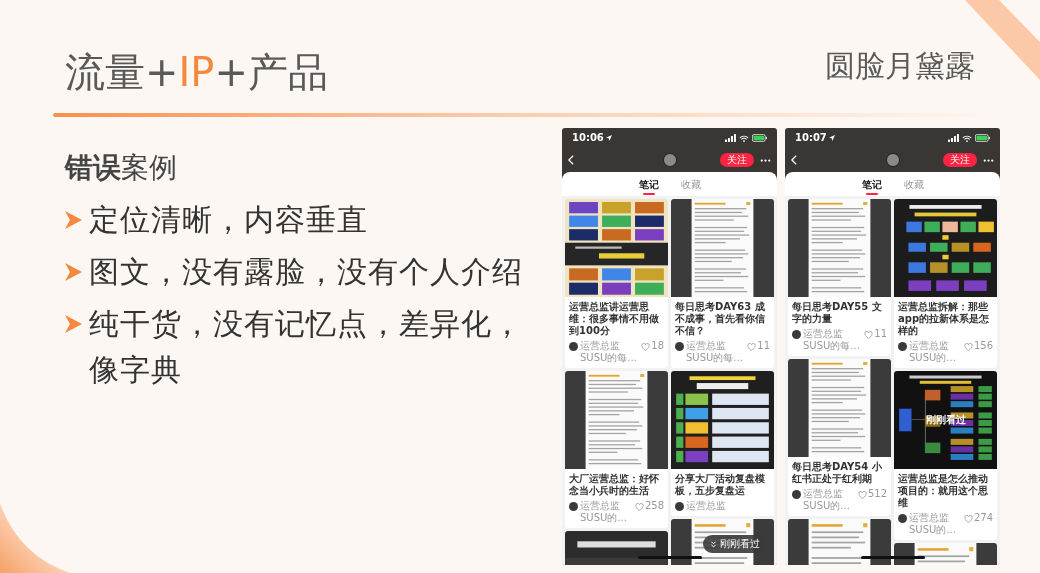  I want to click on note-card: 每日思考DAY54 小红书正处于红利期 运营总监SUSU的... 512, so click(839, 437).